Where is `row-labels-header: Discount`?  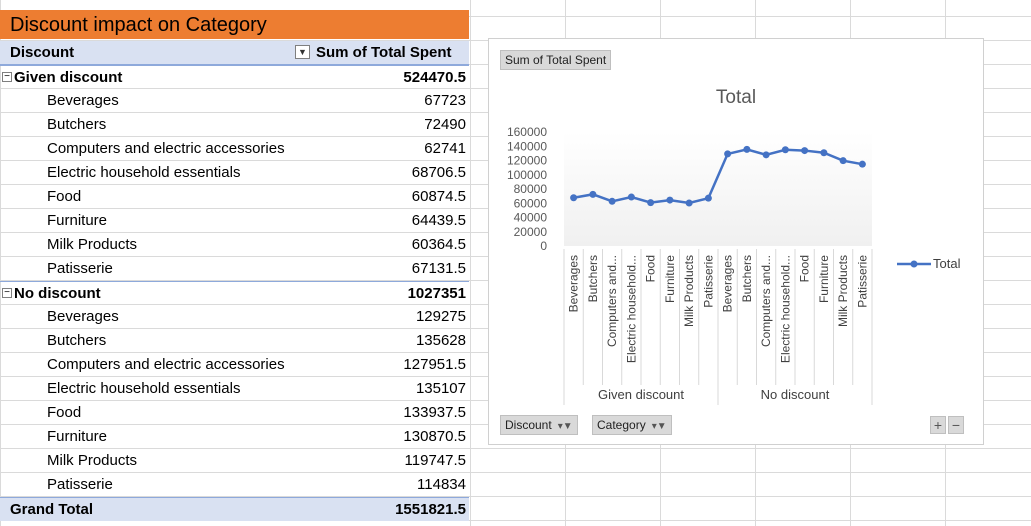 row-labels-header: Discount is located at coordinates (42, 53).